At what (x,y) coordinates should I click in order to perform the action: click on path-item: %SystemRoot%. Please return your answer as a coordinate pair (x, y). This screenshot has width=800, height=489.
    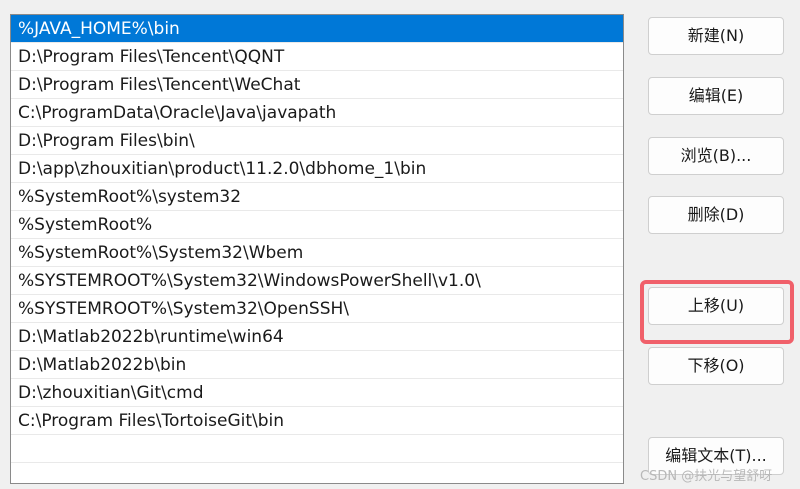
    Looking at the image, I should click on (317, 225).